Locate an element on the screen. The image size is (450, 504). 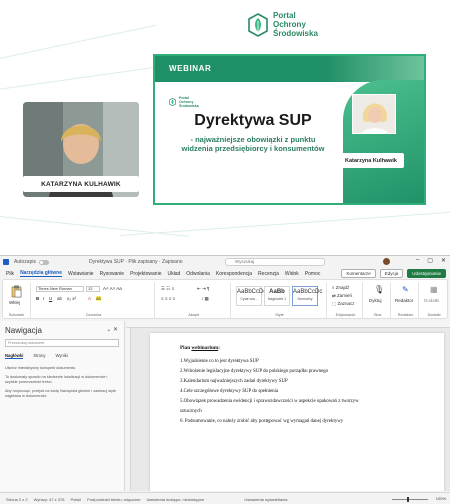
zoom-level: 100% is located at coordinates (441, 498).